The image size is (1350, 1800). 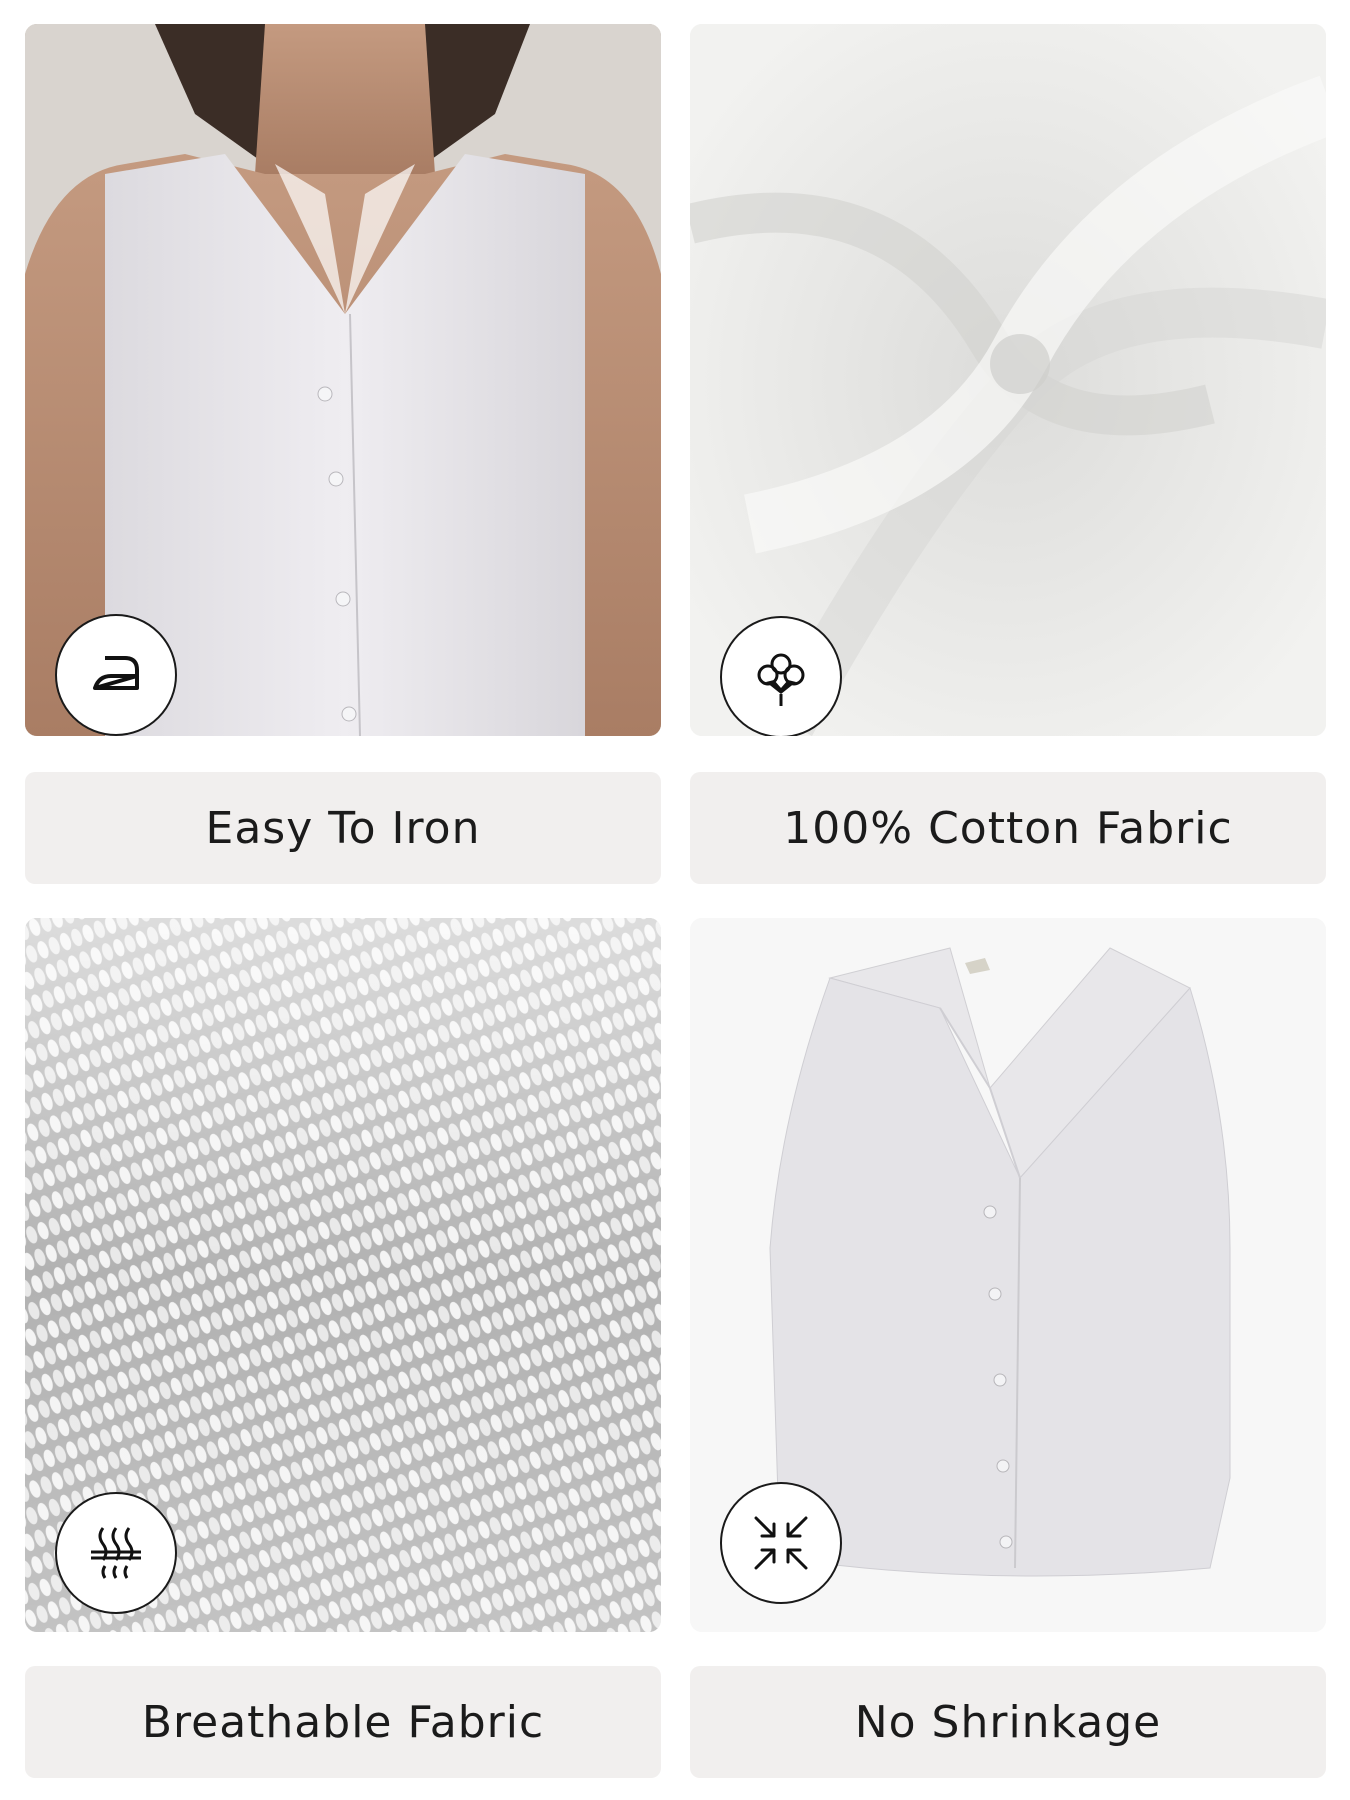 I want to click on feature-label-no-shrinkage: No Shrinkage, so click(x=1008, y=1722).